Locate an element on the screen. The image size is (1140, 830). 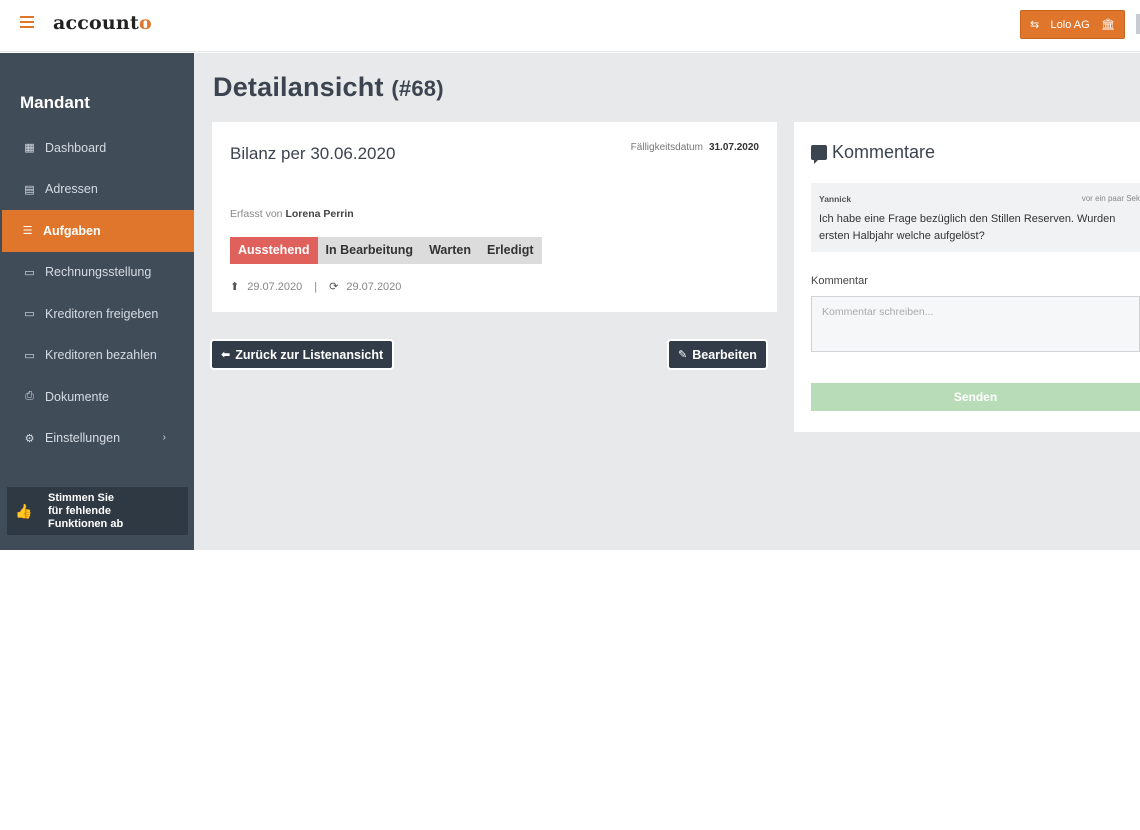
chevron-right-icon: › is located at coordinates (164, 437).